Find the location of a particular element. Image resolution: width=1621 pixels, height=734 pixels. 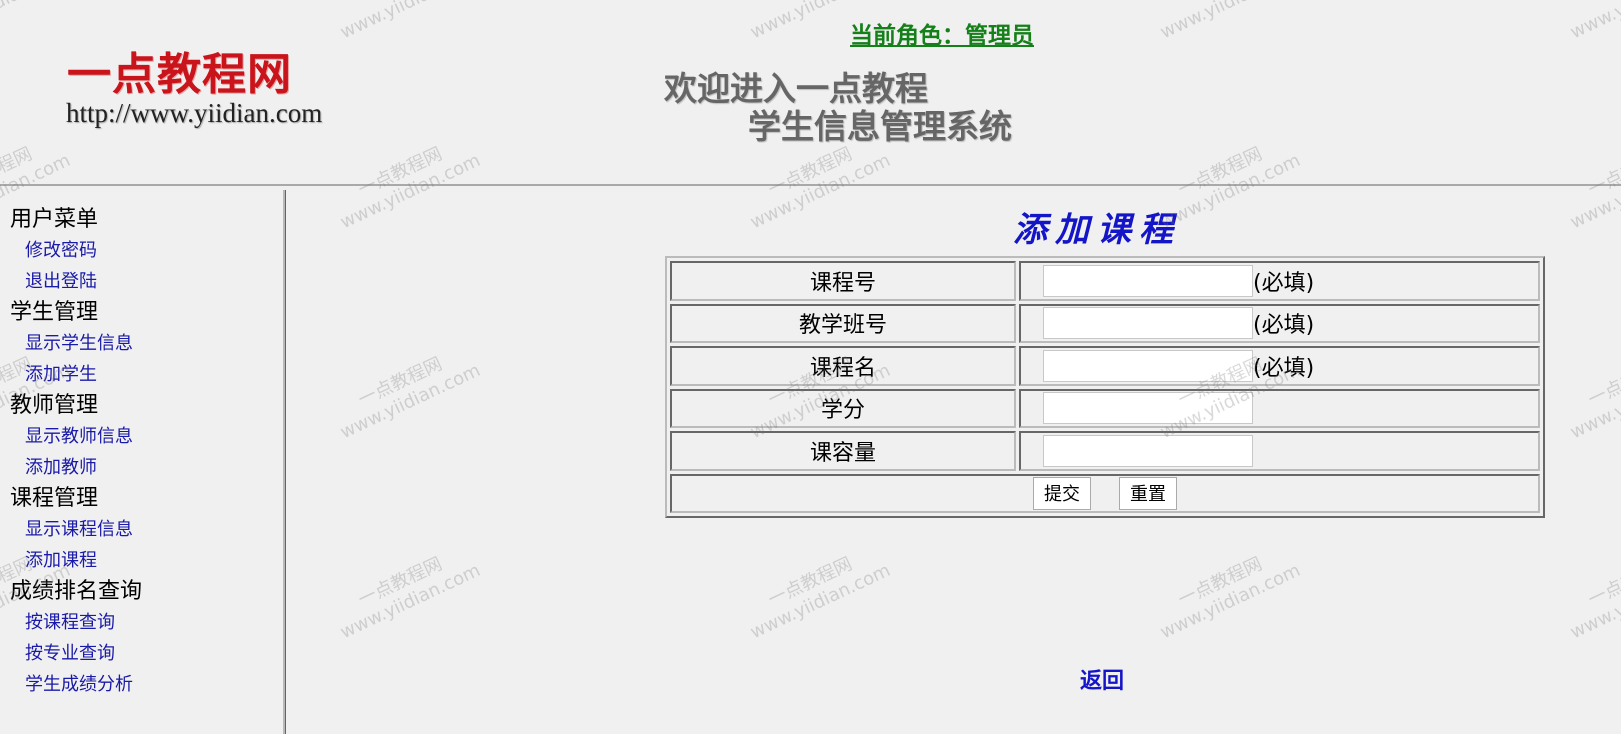

site-logo-url: http://www.yiidian.com is located at coordinates (194, 113).